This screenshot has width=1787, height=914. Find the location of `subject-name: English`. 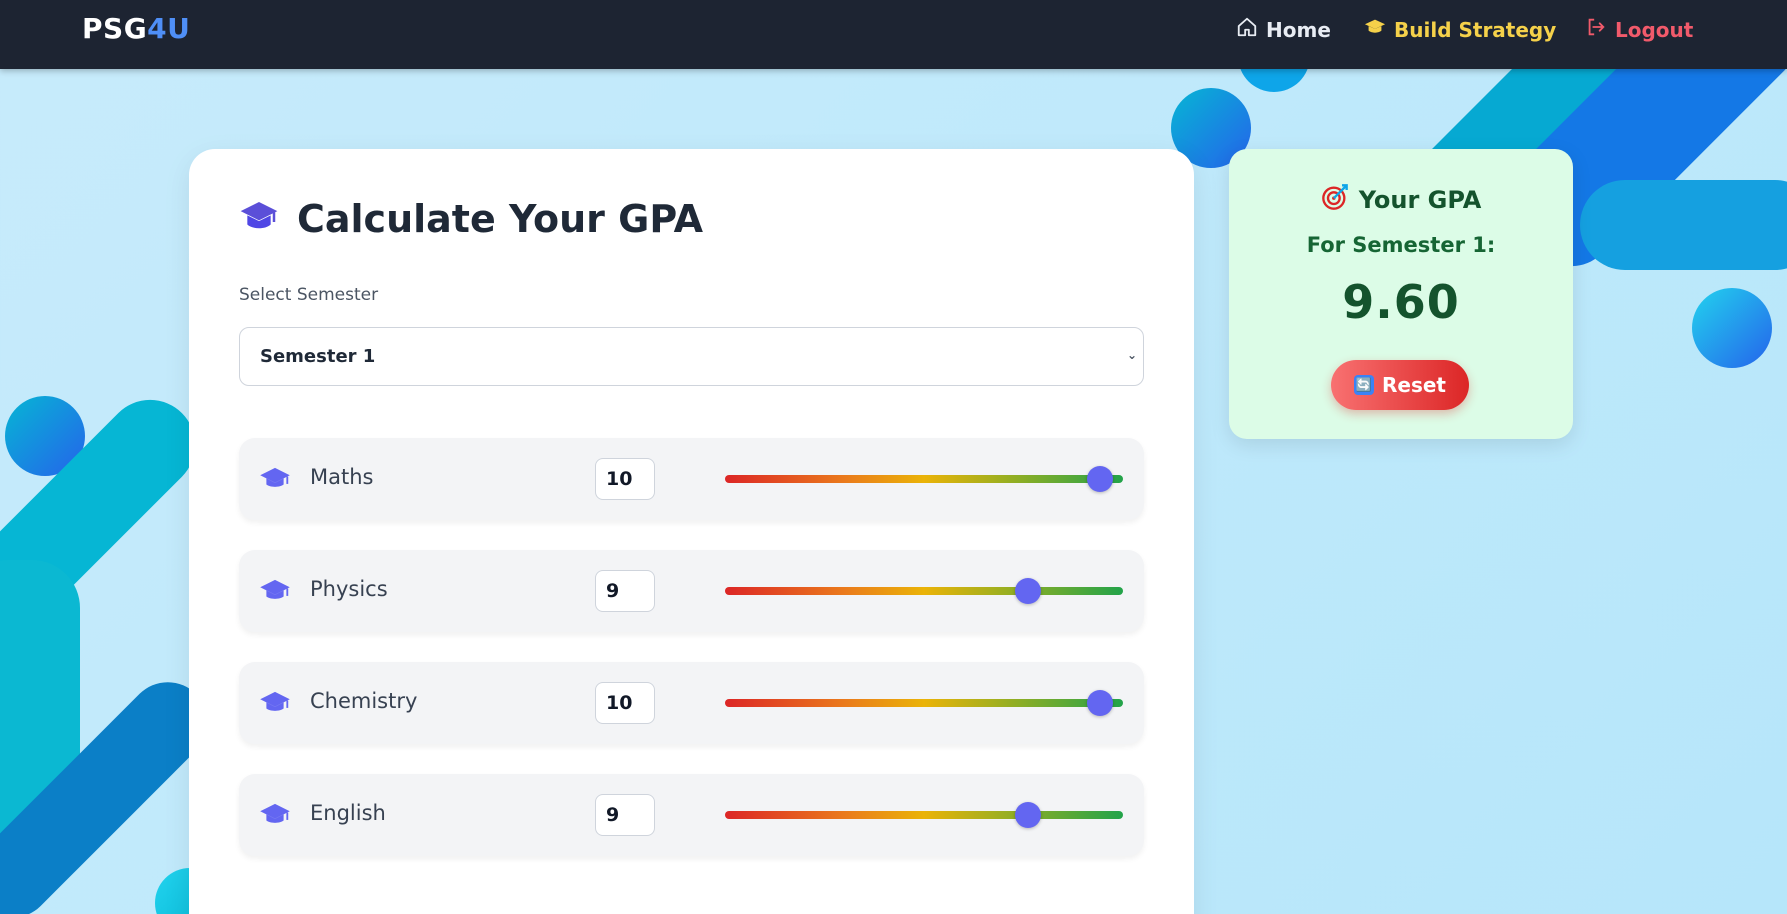

subject-name: English is located at coordinates (348, 813).